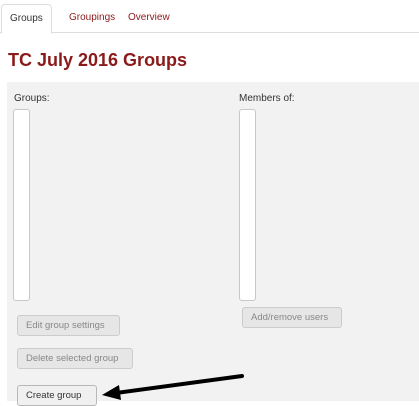  I want to click on tab-bar: Groups Groupings Overview, so click(209, 17).